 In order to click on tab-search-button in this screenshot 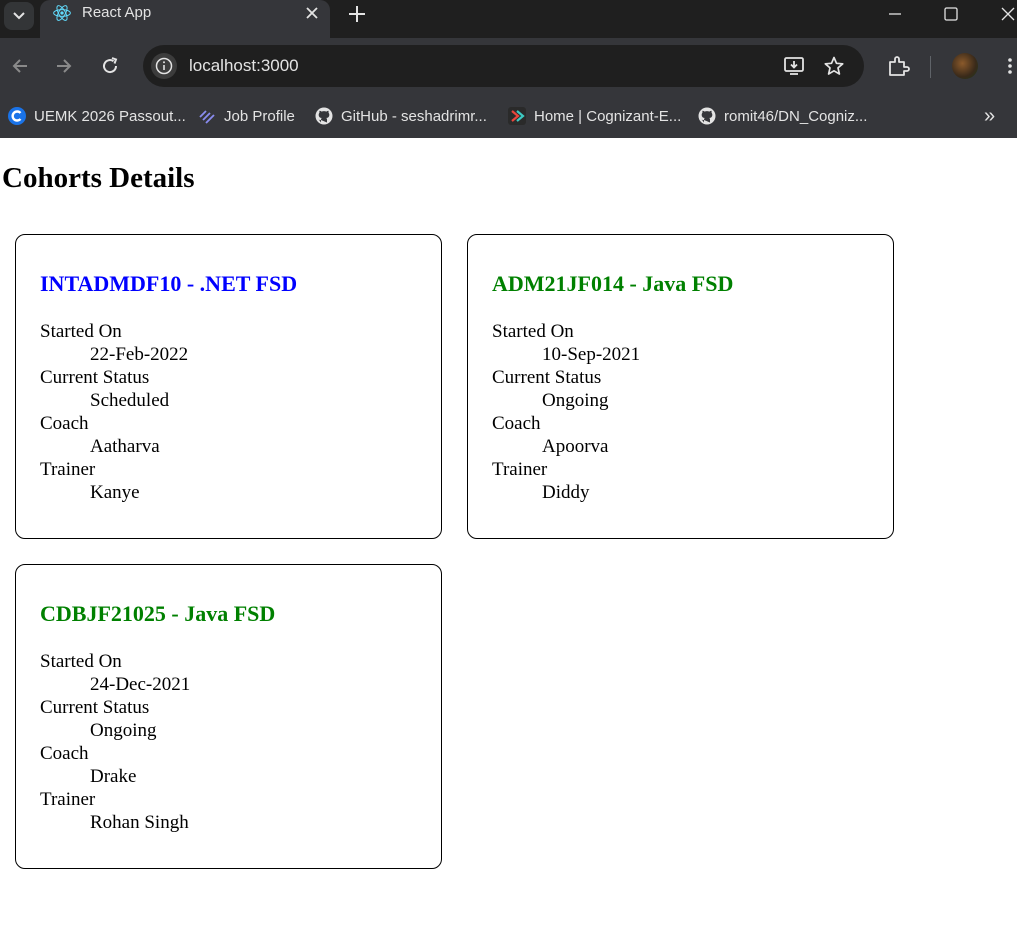, I will do `click(19, 16)`.